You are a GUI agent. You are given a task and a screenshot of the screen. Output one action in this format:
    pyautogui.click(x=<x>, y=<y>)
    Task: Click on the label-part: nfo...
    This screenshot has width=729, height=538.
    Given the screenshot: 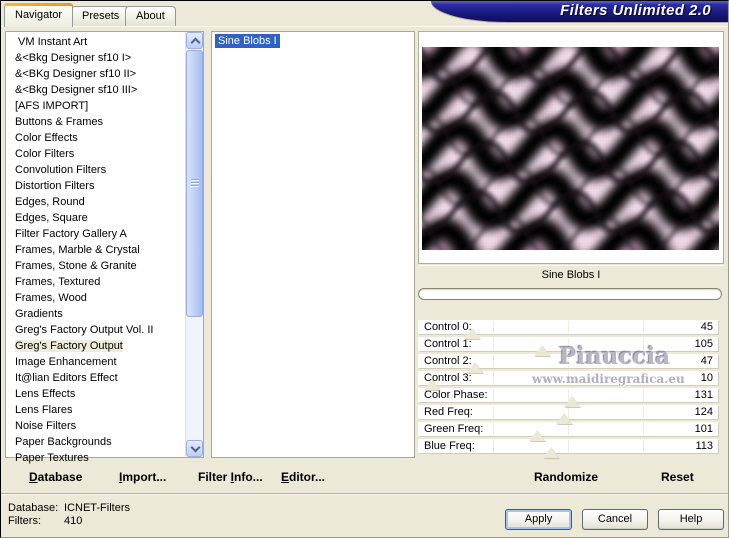 What is the action you would take?
    pyautogui.click(x=248, y=477)
    